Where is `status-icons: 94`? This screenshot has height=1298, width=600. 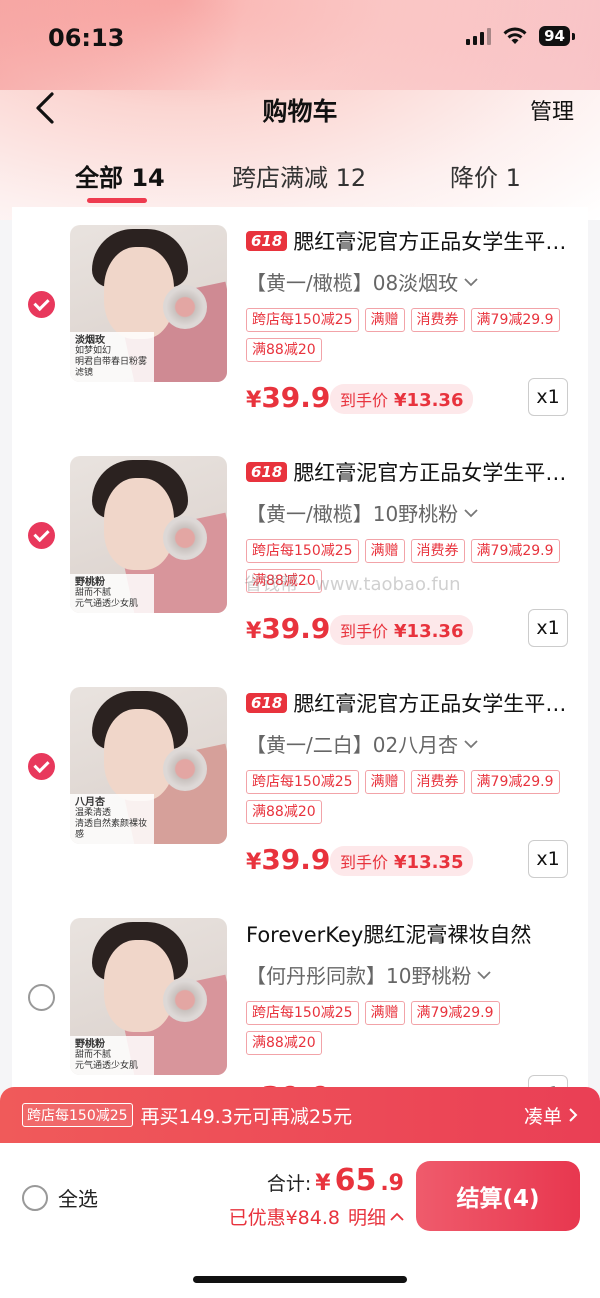
status-icons: 94 is located at coordinates (520, 36).